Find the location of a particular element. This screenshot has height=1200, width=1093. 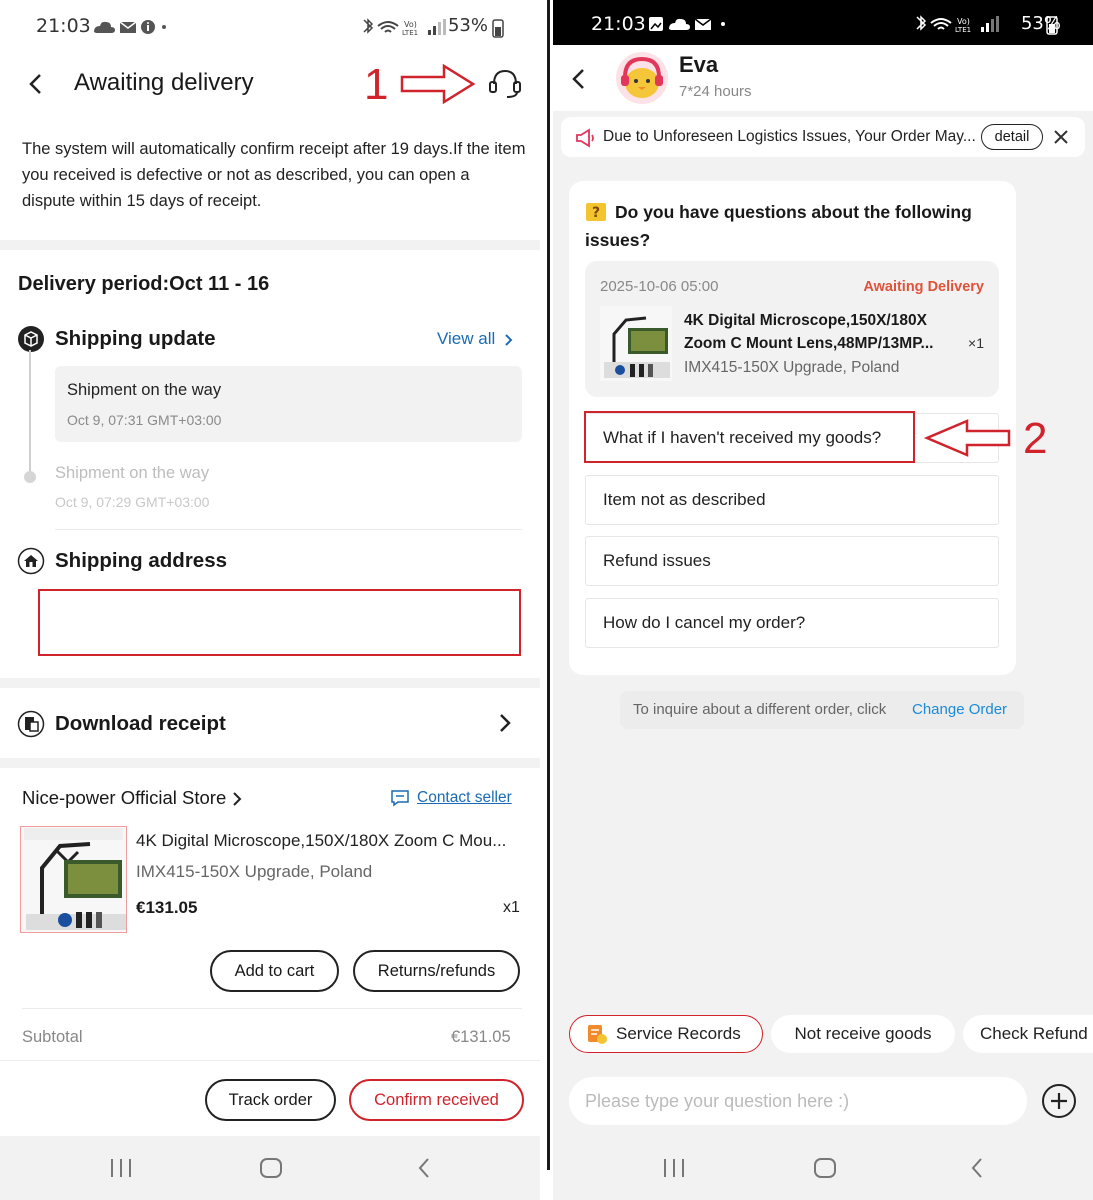

battery-level: 53% is located at coordinates (467, 25).